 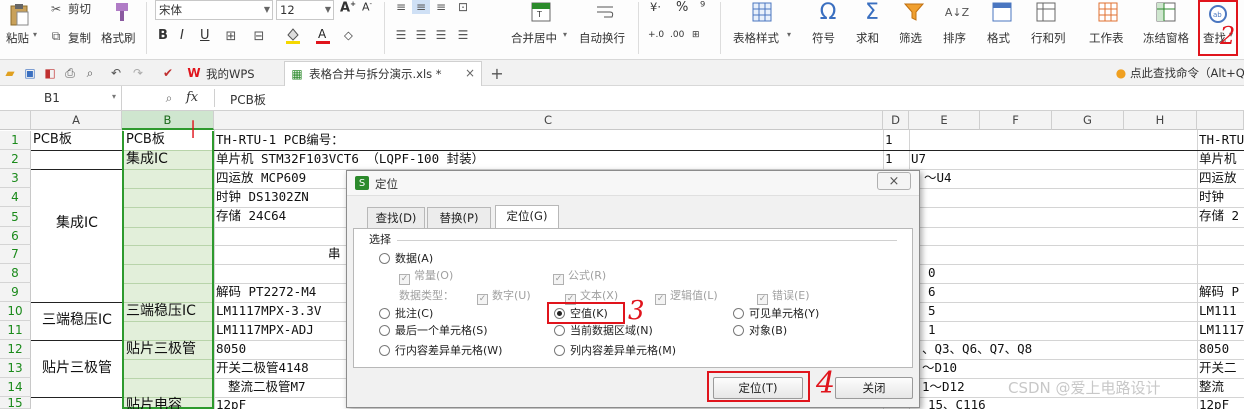 I want to click on cell-i15: 12pF, so click(x=1220, y=402).